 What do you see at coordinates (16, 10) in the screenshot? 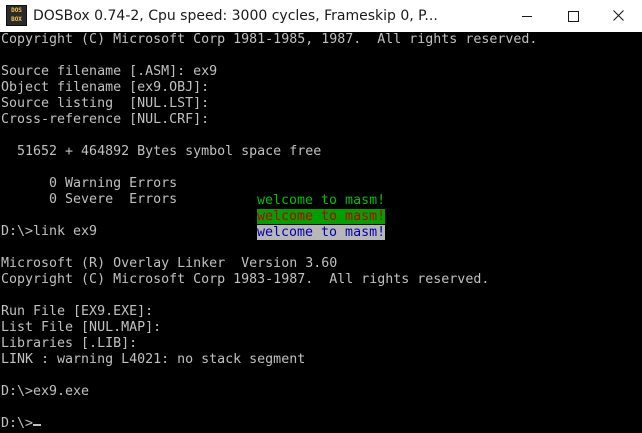
I see `icon-text-top: DOS` at bounding box center [16, 10].